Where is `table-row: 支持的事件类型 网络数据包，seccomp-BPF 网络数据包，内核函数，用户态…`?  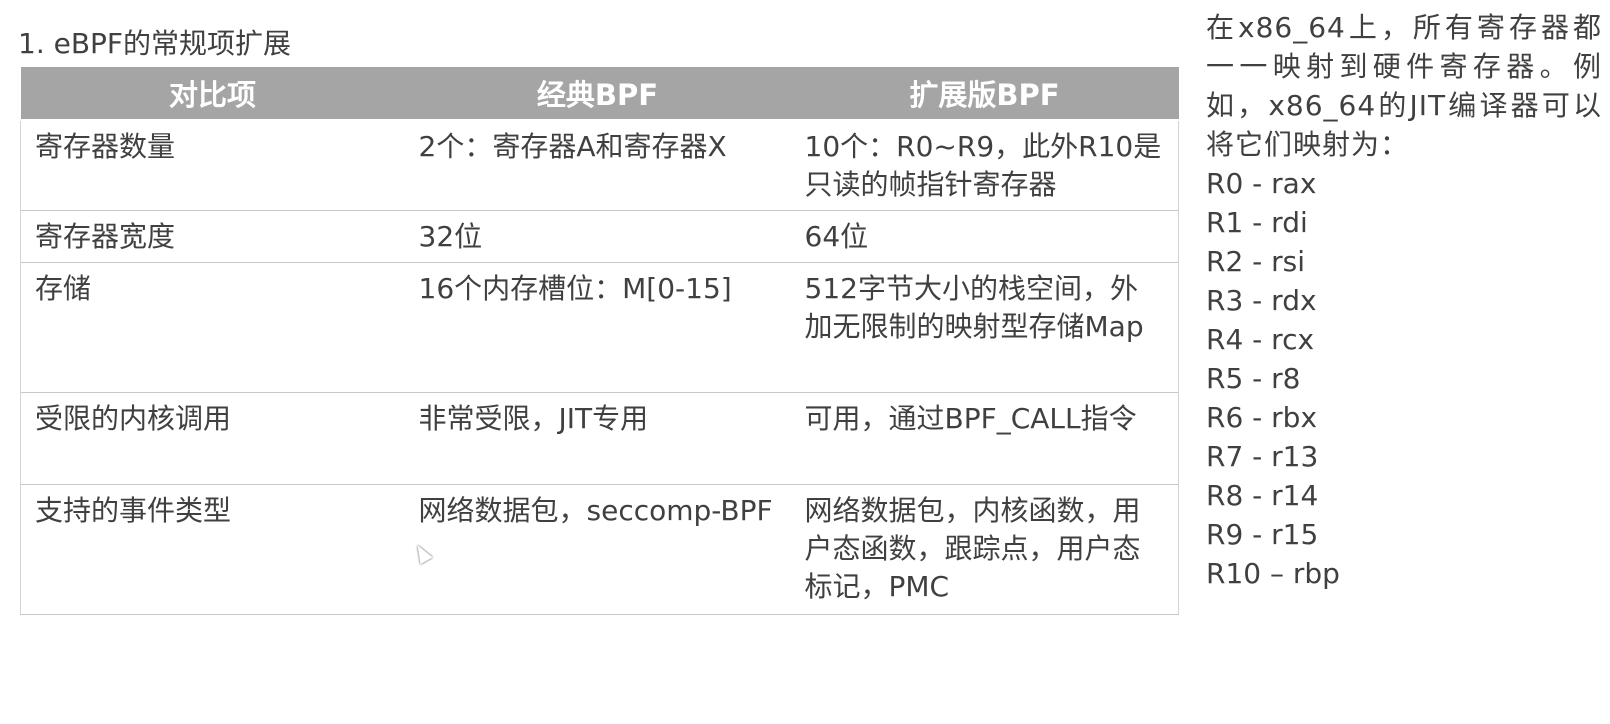 table-row: 支持的事件类型 网络数据包，seccomp-BPF 网络数据包，内核函数，用户态… is located at coordinates (599, 549).